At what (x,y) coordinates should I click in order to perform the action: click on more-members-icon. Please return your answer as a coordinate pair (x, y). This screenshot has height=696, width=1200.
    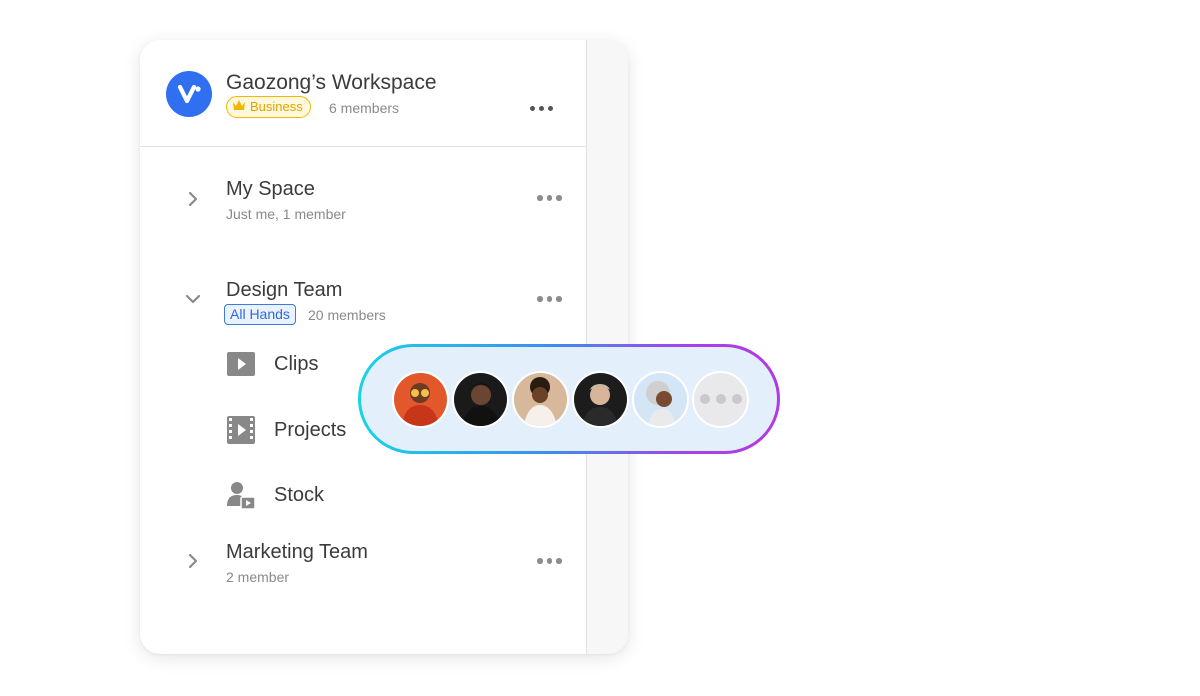
    Looking at the image, I should click on (720, 399).